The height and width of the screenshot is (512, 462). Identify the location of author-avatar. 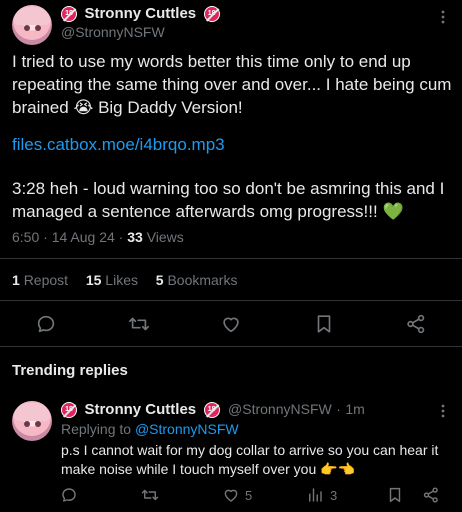
(32, 25).